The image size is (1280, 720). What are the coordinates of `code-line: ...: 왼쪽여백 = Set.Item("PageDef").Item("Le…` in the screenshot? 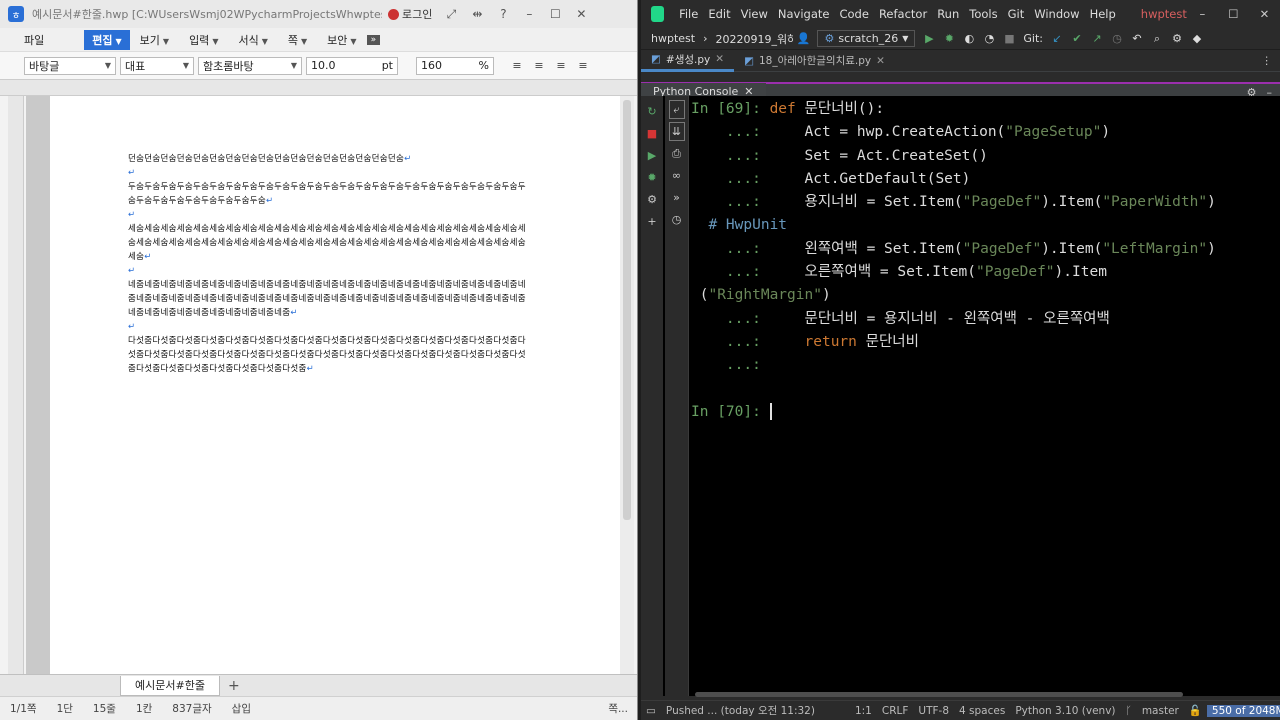 It's located at (953, 248).